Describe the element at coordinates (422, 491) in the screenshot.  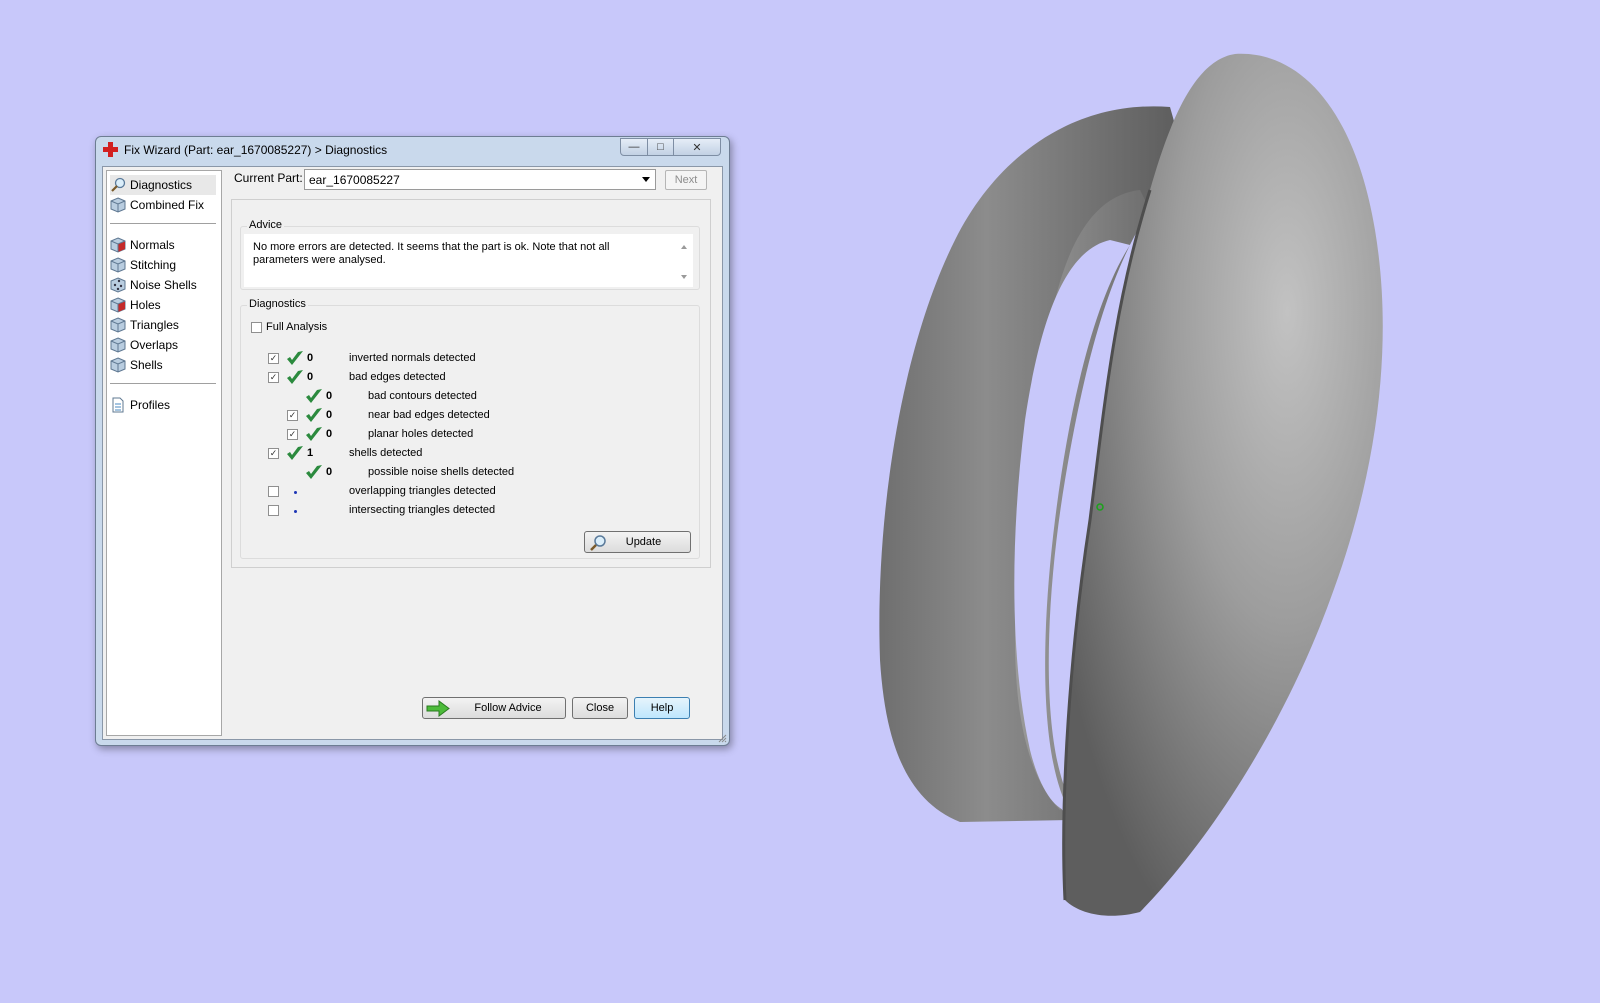
I see `row-label: overlapping triangles detected` at that location.